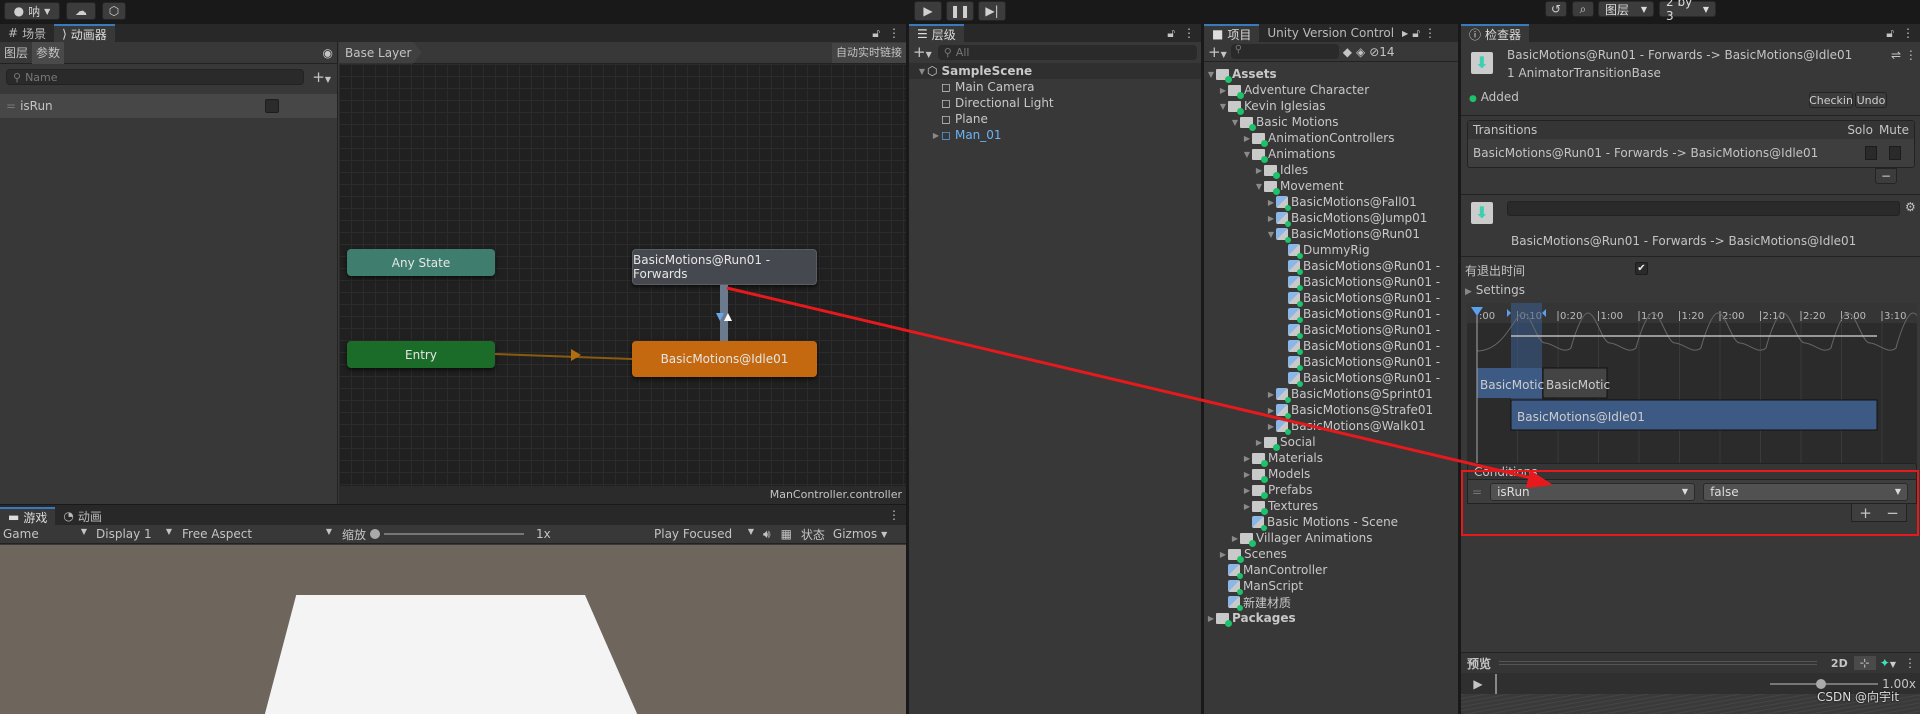  Describe the element at coordinates (155, 77) in the screenshot. I see `param-search-input: ⚲ Name` at that location.